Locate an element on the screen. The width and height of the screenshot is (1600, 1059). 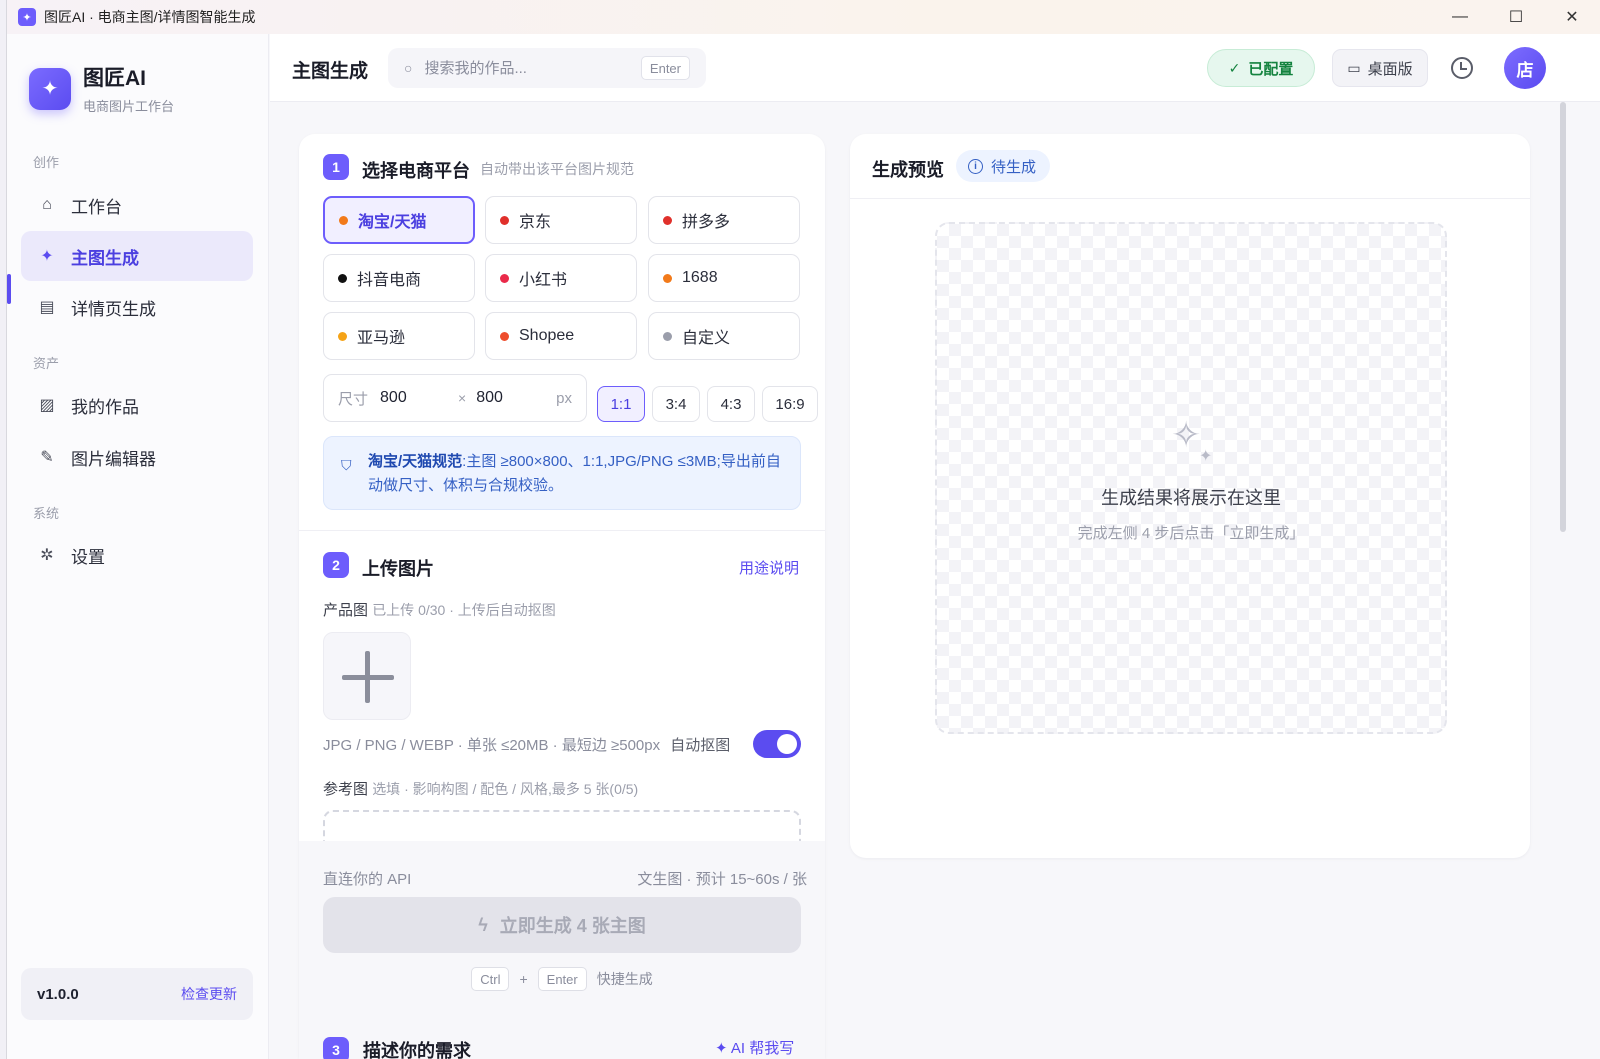
search-icon: ○ is located at coordinates (408, 68).